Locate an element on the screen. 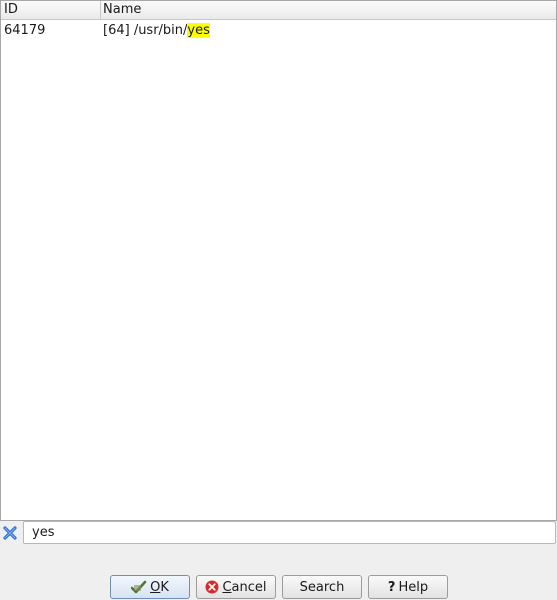 This screenshot has width=557, height=600. filter-bar is located at coordinates (278, 533).